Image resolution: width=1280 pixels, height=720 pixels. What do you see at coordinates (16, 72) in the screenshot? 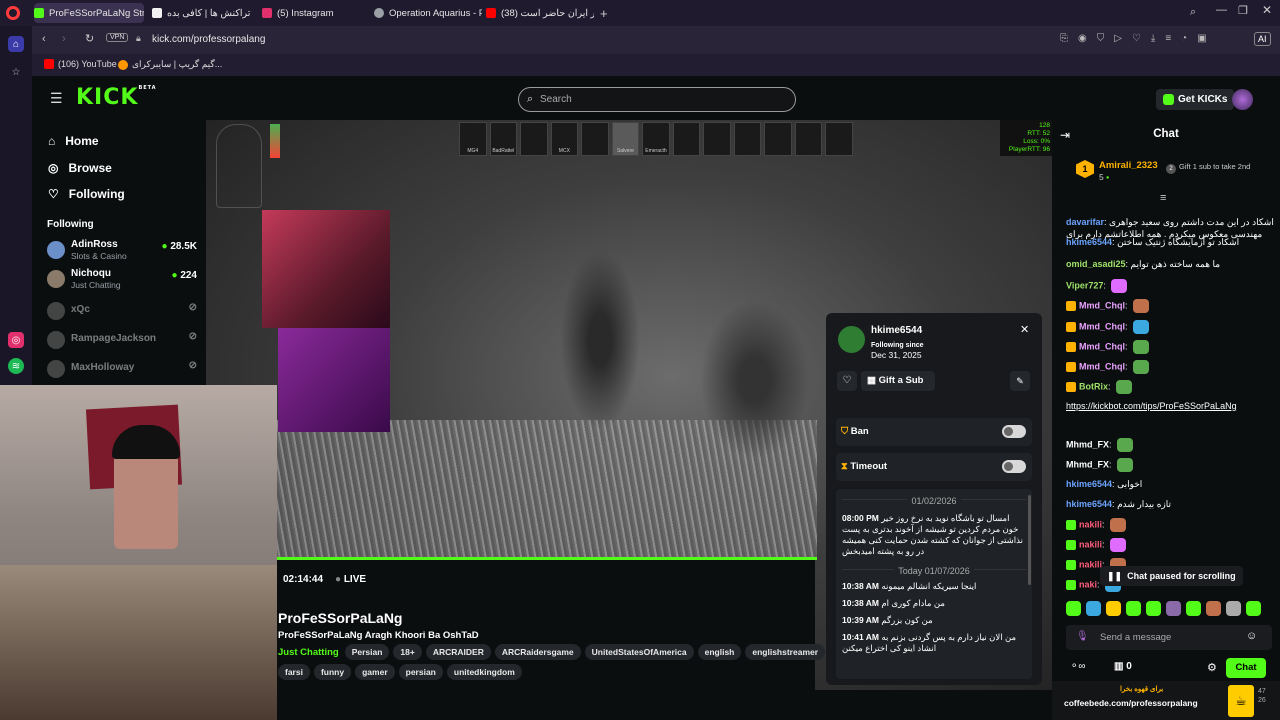
I see `star-sidebar-icon: ☆` at bounding box center [16, 72].